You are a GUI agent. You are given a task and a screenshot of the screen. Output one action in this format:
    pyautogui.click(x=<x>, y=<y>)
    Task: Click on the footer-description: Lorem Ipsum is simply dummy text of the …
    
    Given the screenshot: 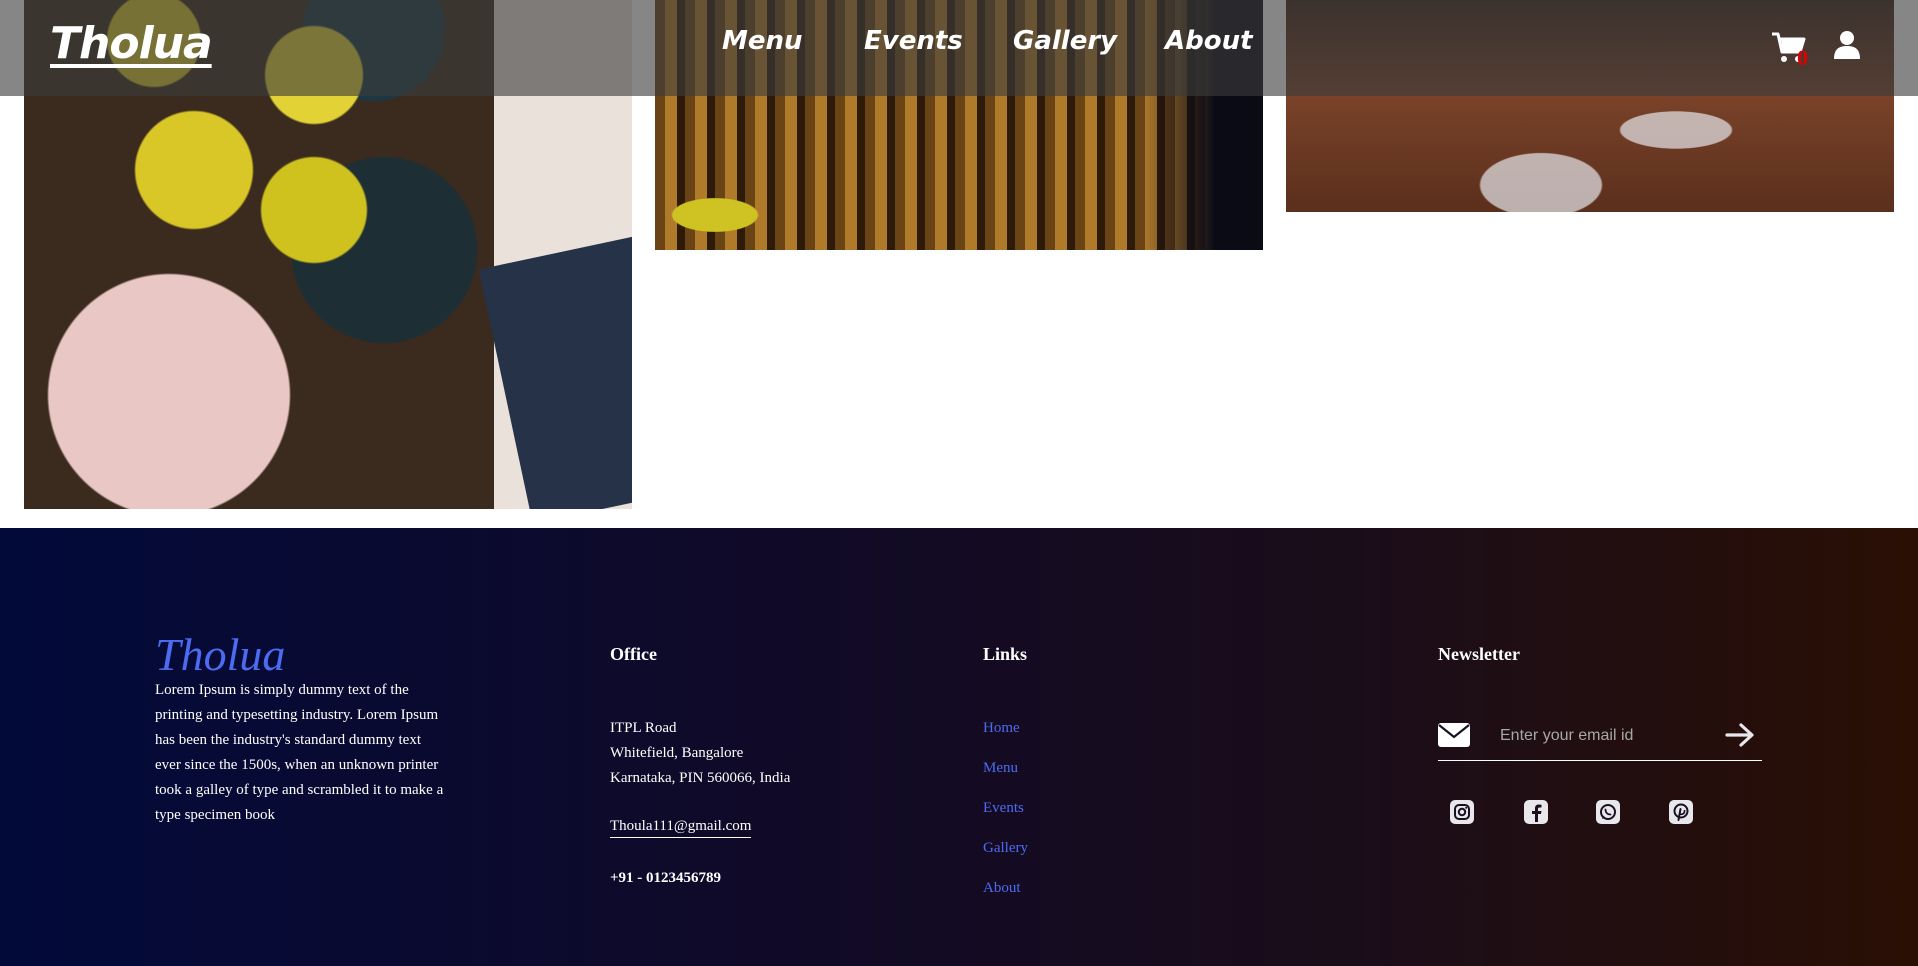 What is the action you would take?
    pyautogui.click(x=299, y=752)
    